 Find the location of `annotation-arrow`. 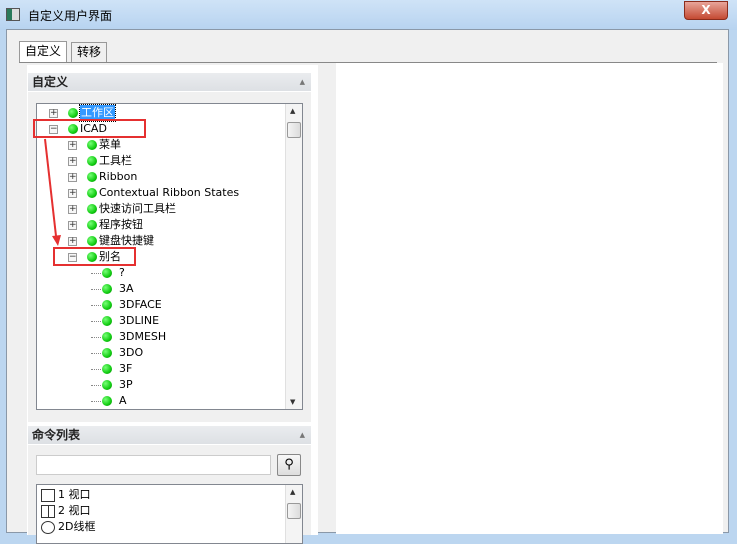

annotation-arrow is located at coordinates (52, 192).